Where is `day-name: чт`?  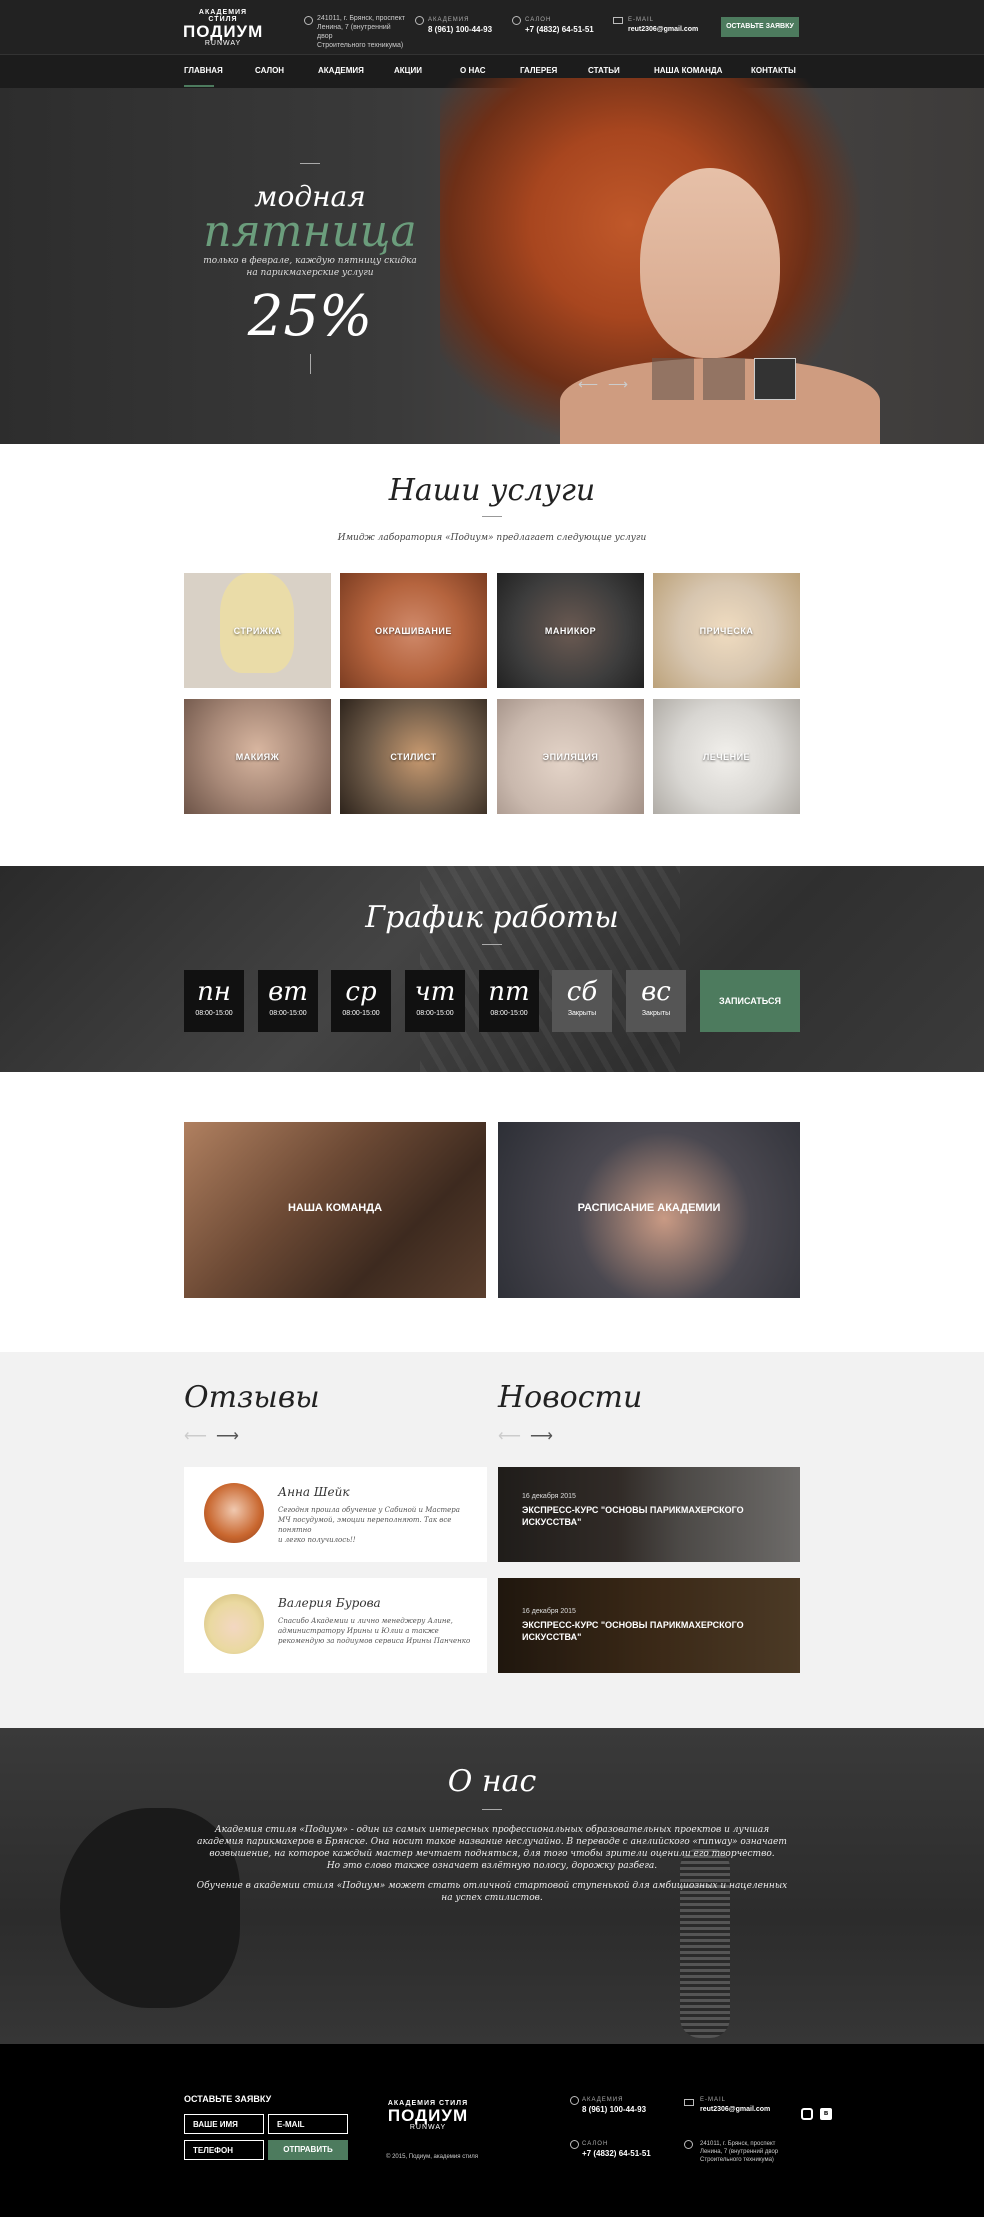
day-name: чт is located at coordinates (435, 992).